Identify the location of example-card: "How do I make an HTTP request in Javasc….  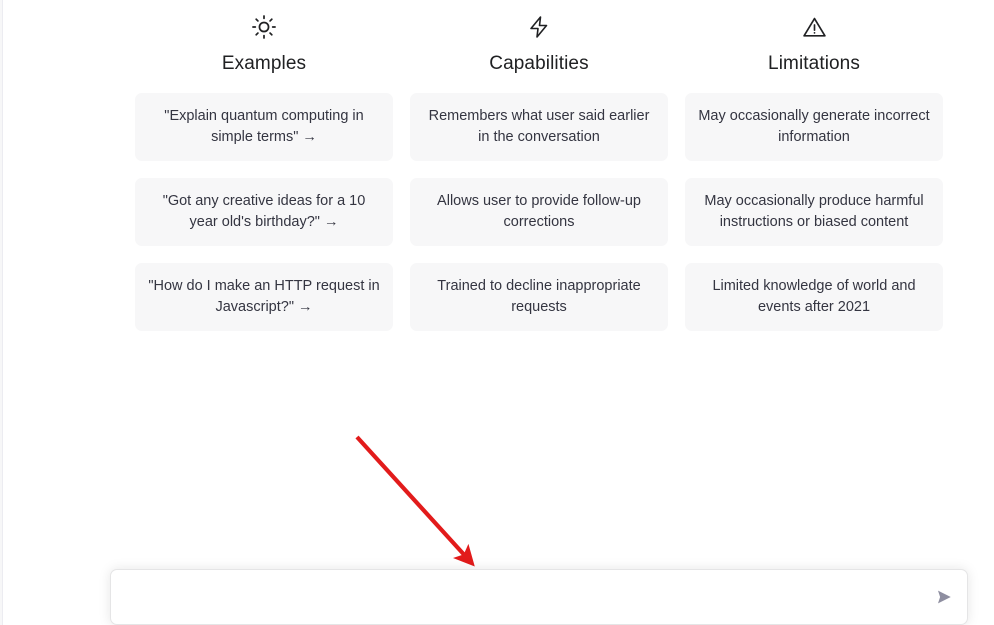
(264, 297).